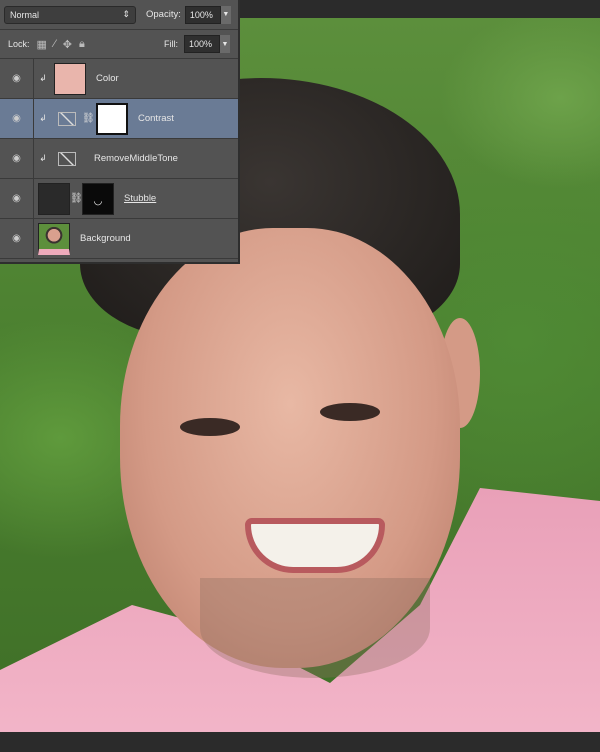  I want to click on layer-color: ◉ ↲ Color, so click(119, 79).